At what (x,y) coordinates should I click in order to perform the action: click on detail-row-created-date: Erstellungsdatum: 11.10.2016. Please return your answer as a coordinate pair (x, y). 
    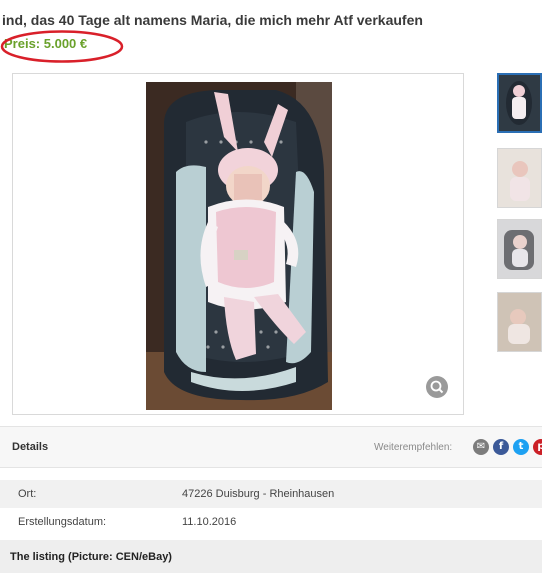
    Looking at the image, I should click on (271, 522).